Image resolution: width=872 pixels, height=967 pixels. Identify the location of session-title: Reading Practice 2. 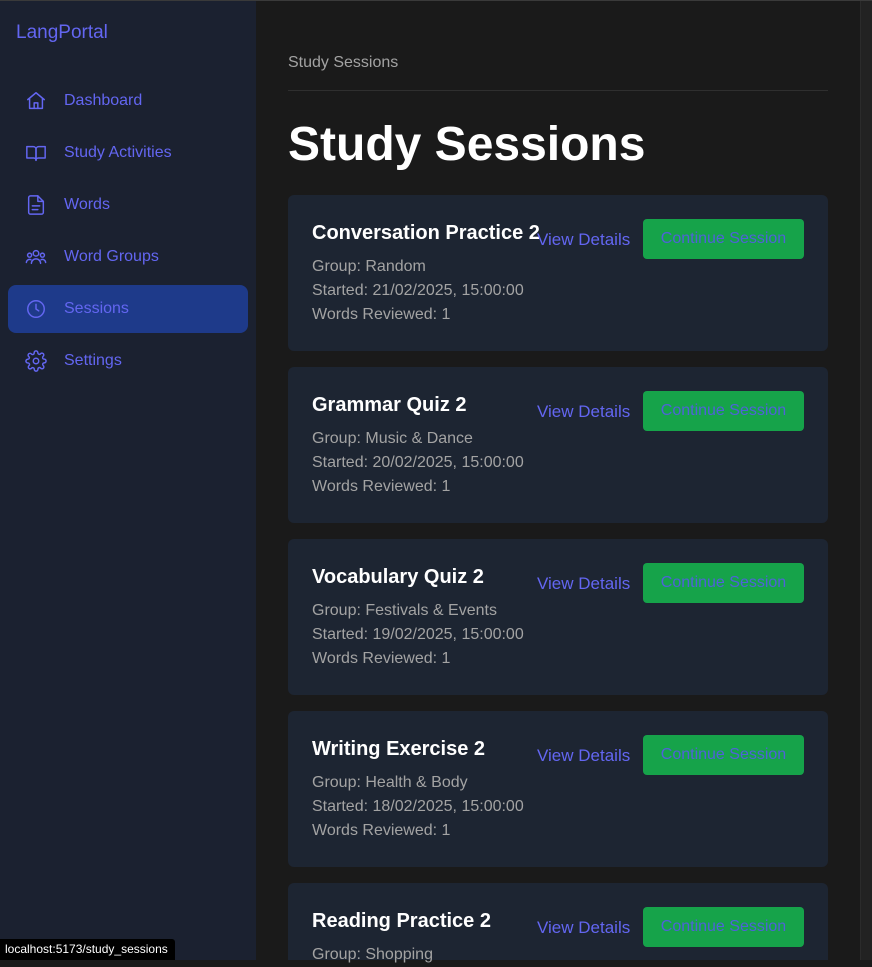
(401, 921).